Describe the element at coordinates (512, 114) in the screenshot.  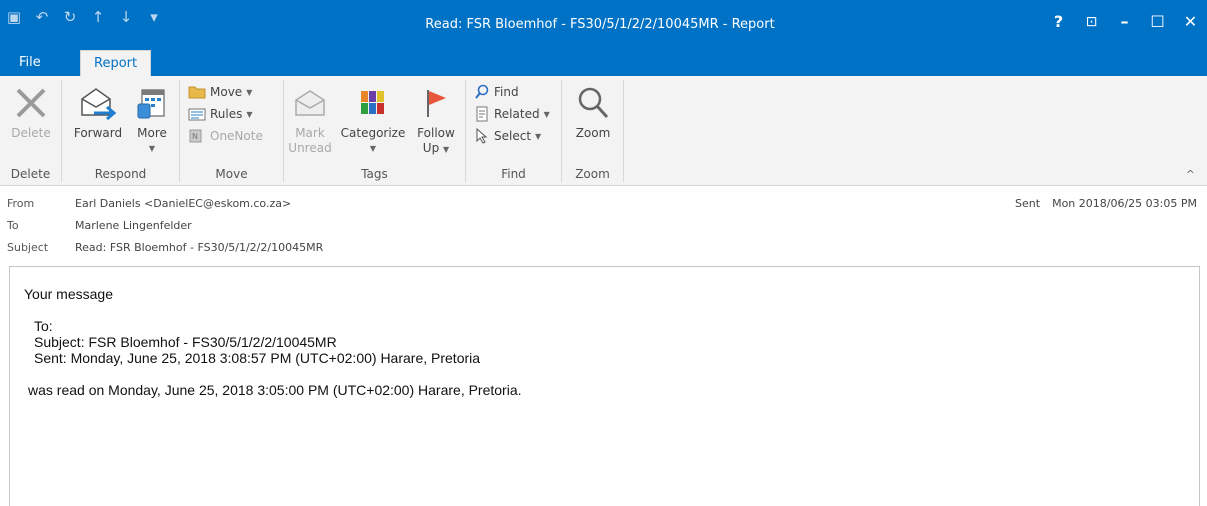
I see `related-button: Related ▼` at that location.